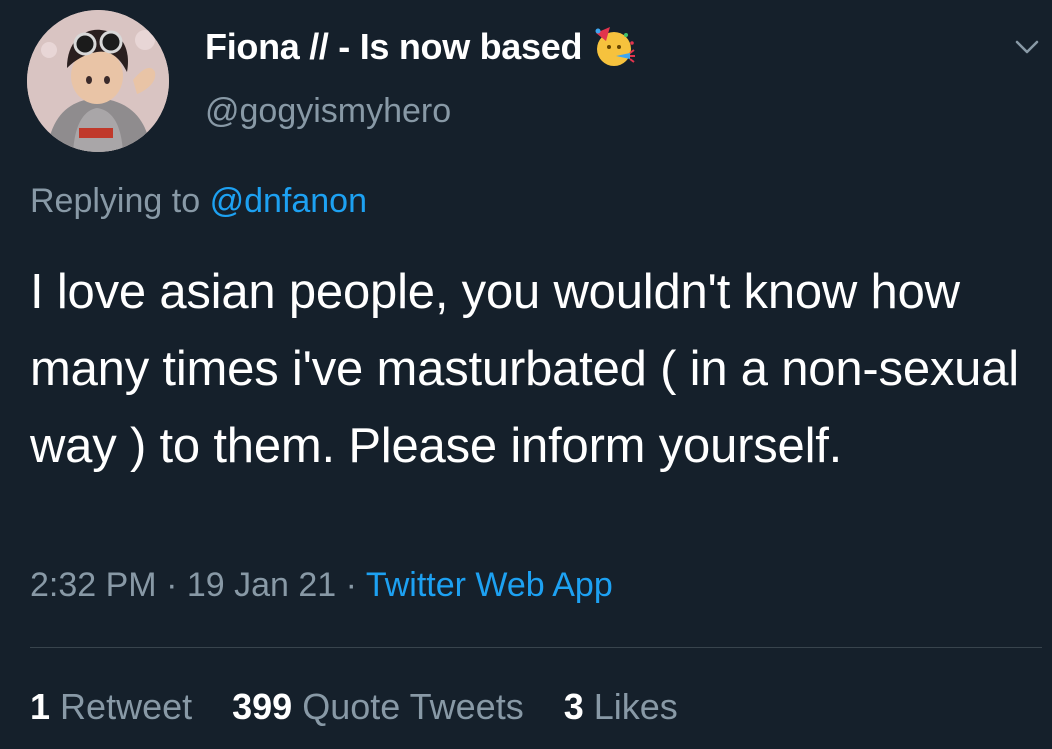 This screenshot has height=749, width=1052. I want to click on author-handle: @gogyismyhero, so click(328, 111).